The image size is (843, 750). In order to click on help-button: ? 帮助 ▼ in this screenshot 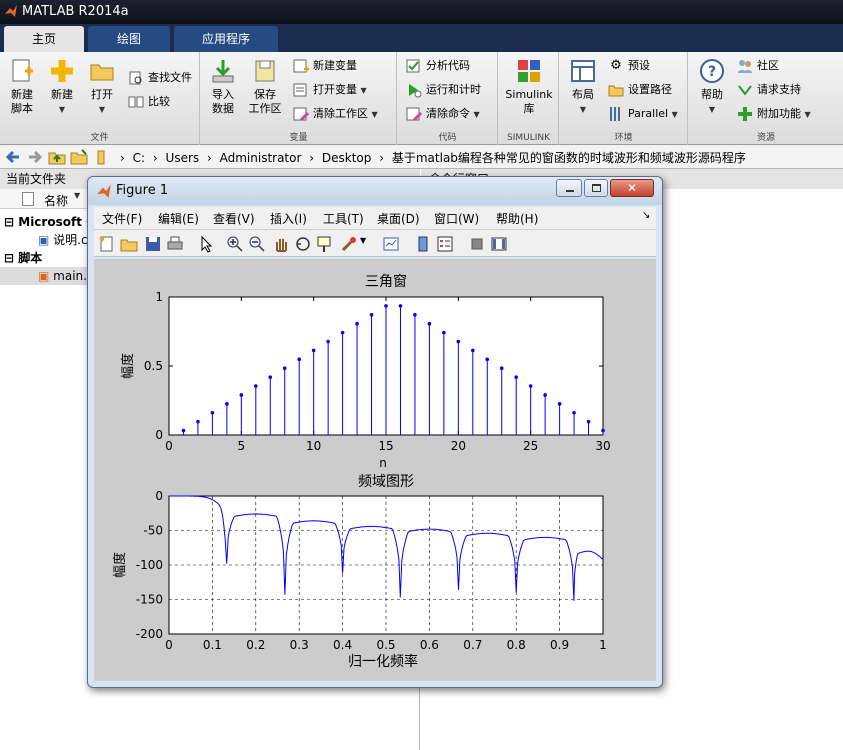, I will do `click(712, 86)`.